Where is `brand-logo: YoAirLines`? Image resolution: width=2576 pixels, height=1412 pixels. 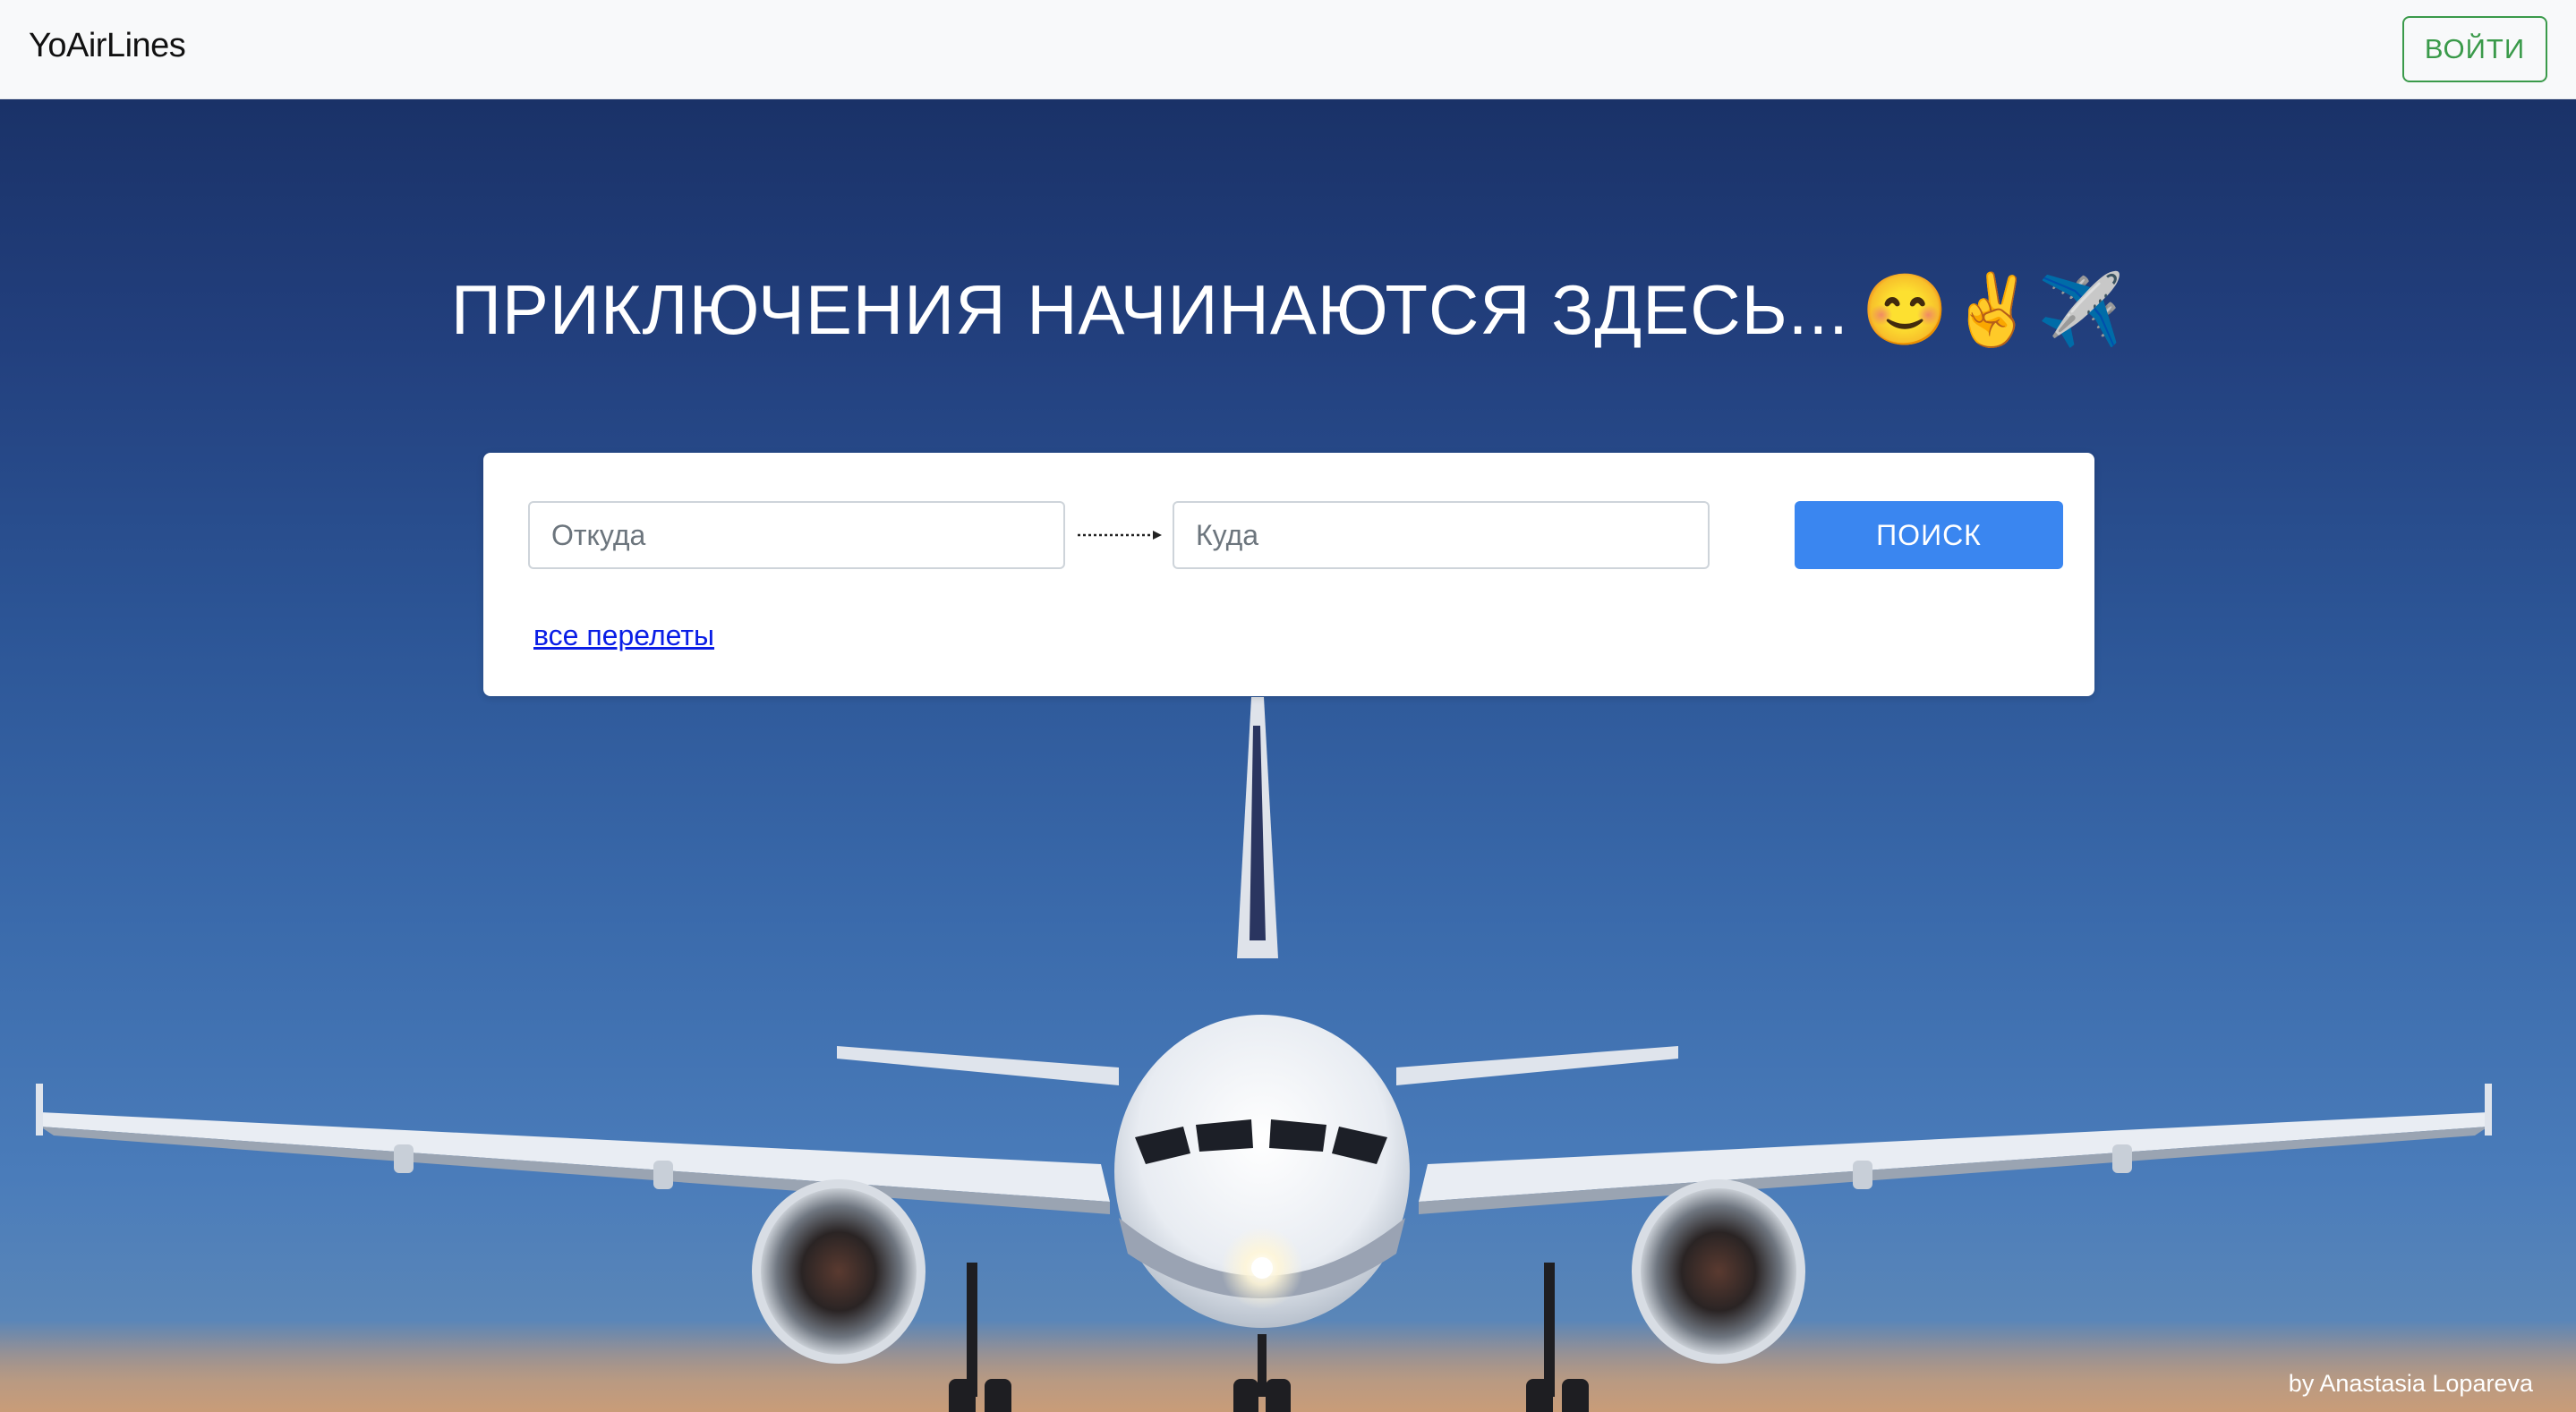
brand-logo: YoAirLines is located at coordinates (107, 46).